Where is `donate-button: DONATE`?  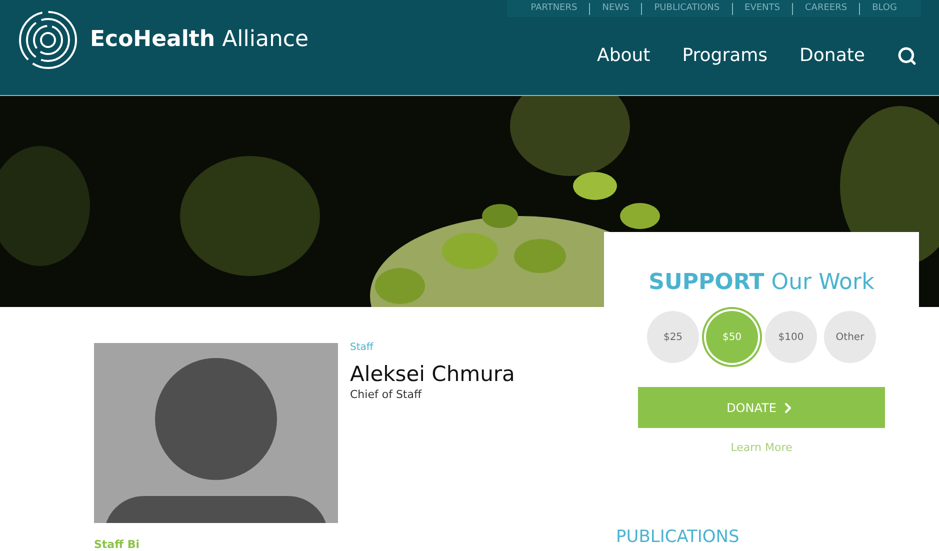 donate-button: DONATE is located at coordinates (761, 407).